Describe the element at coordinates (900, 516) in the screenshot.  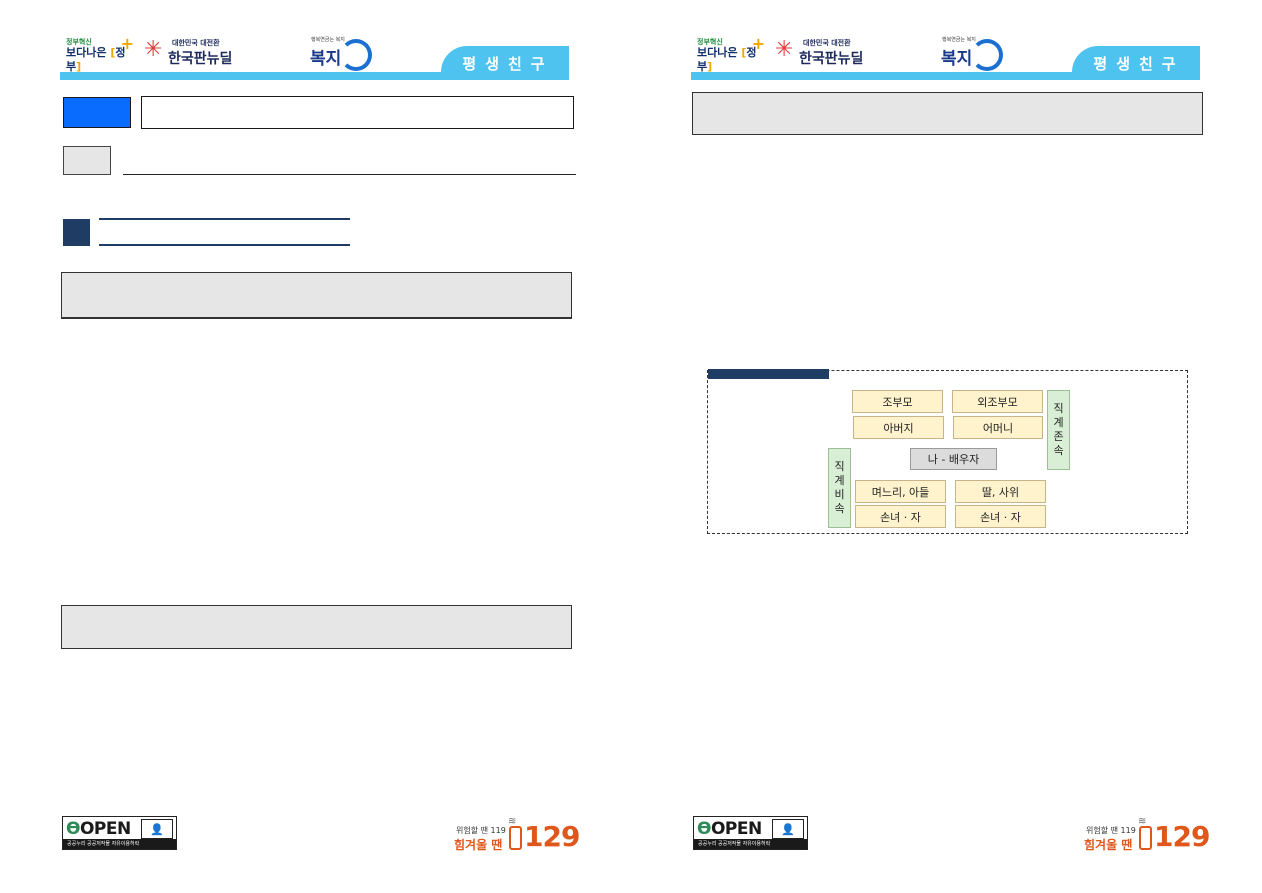
I see `family-box-grandchildren-1: 손녀 · 자` at that location.